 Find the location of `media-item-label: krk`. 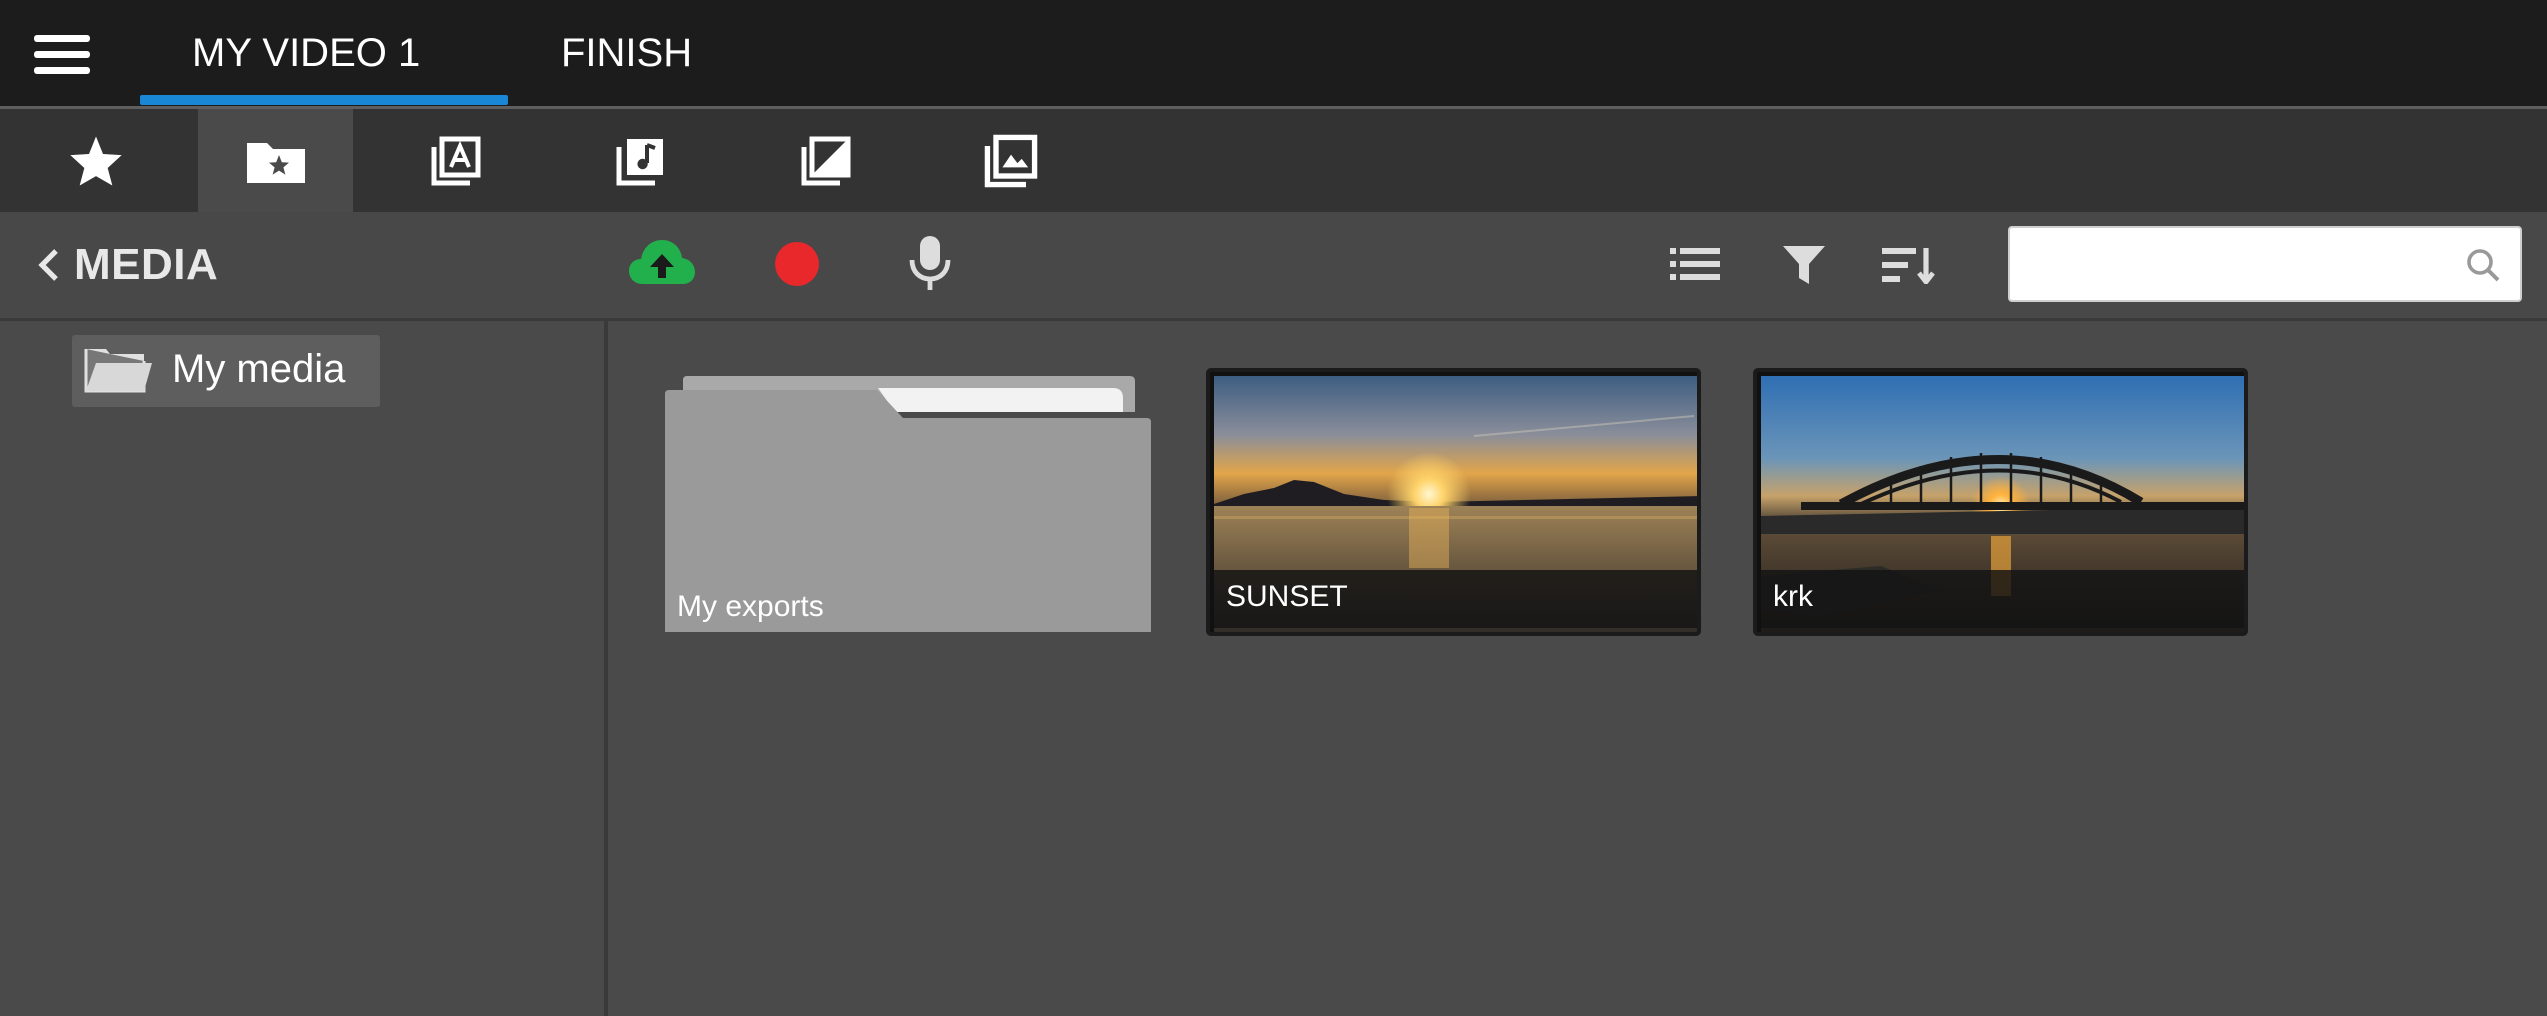

media-item-label: krk is located at coordinates (1793, 596).